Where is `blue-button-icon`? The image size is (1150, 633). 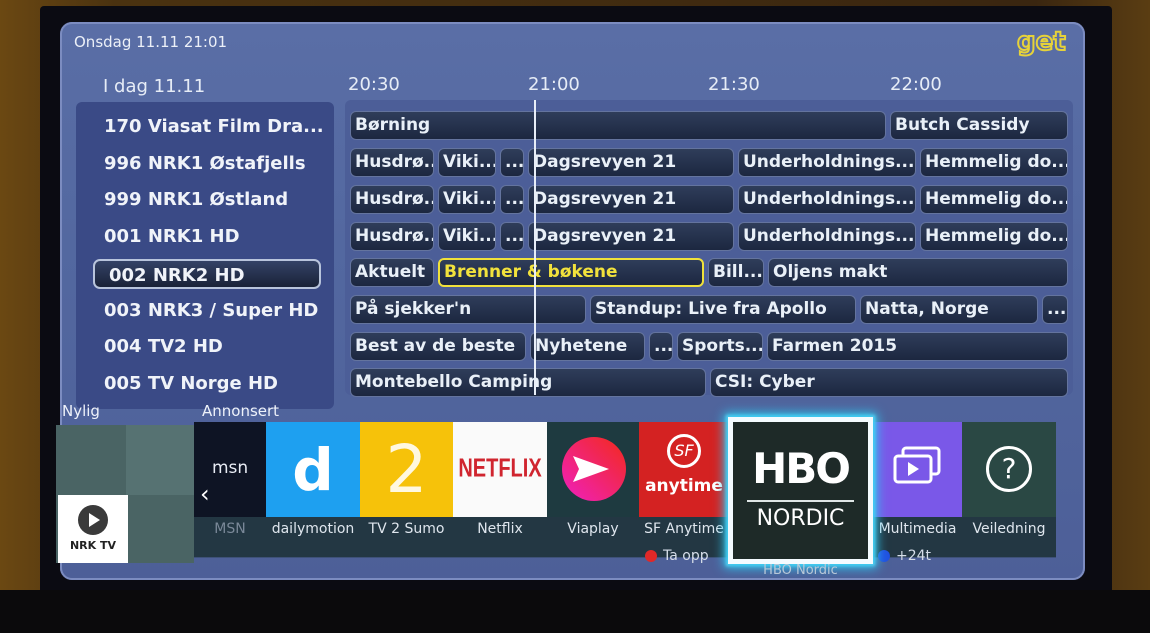
blue-button-icon is located at coordinates (884, 556).